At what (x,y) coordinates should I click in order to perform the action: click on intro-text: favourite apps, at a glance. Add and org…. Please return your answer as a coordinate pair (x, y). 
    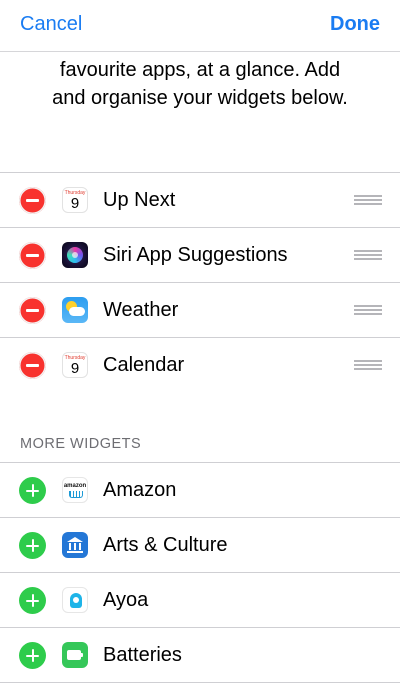
    Looking at the image, I should click on (200, 84).